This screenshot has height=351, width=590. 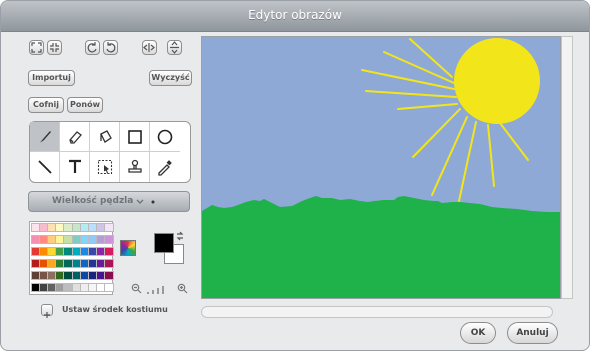 What do you see at coordinates (47, 311) in the screenshot?
I see `set-center-button` at bounding box center [47, 311].